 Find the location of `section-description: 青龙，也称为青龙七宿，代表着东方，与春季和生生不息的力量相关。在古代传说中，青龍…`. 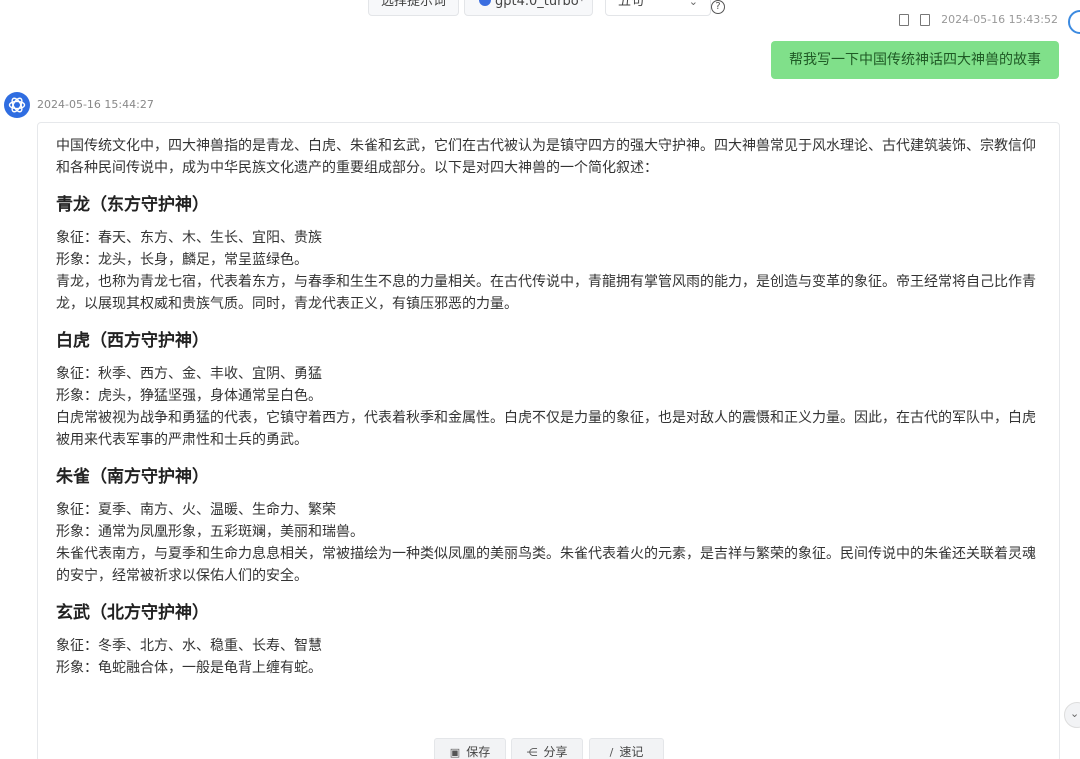

section-description: 青龙，也称为青龙七宿，代表着东方，与春季和生生不息的力量相关。在古代传说中，青龍… is located at coordinates (546, 293).